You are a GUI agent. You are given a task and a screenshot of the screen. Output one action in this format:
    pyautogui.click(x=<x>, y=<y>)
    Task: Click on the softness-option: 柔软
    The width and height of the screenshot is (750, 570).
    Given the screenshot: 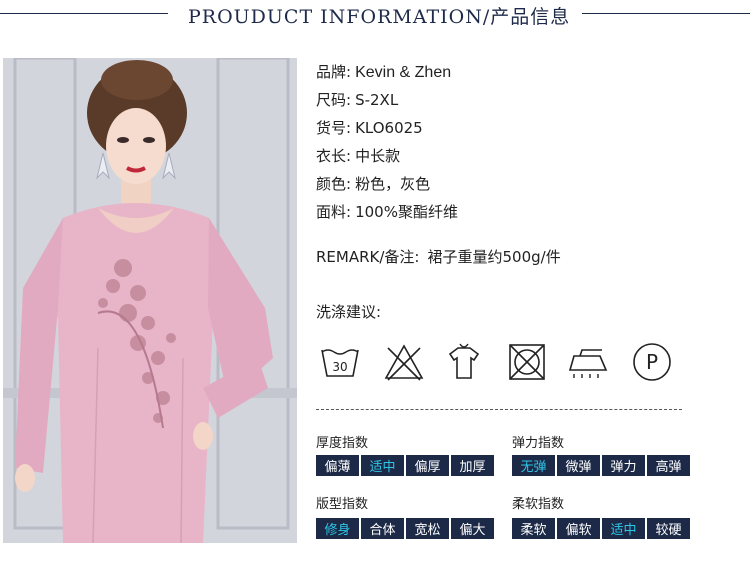 What is the action you would take?
    pyautogui.click(x=533, y=528)
    